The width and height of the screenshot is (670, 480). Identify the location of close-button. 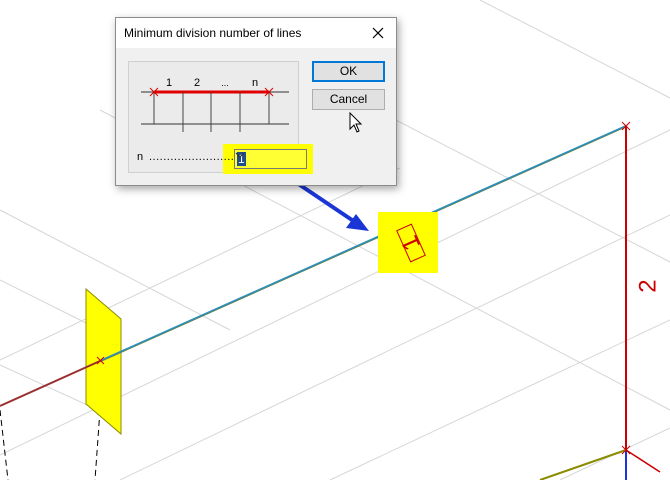
(378, 33).